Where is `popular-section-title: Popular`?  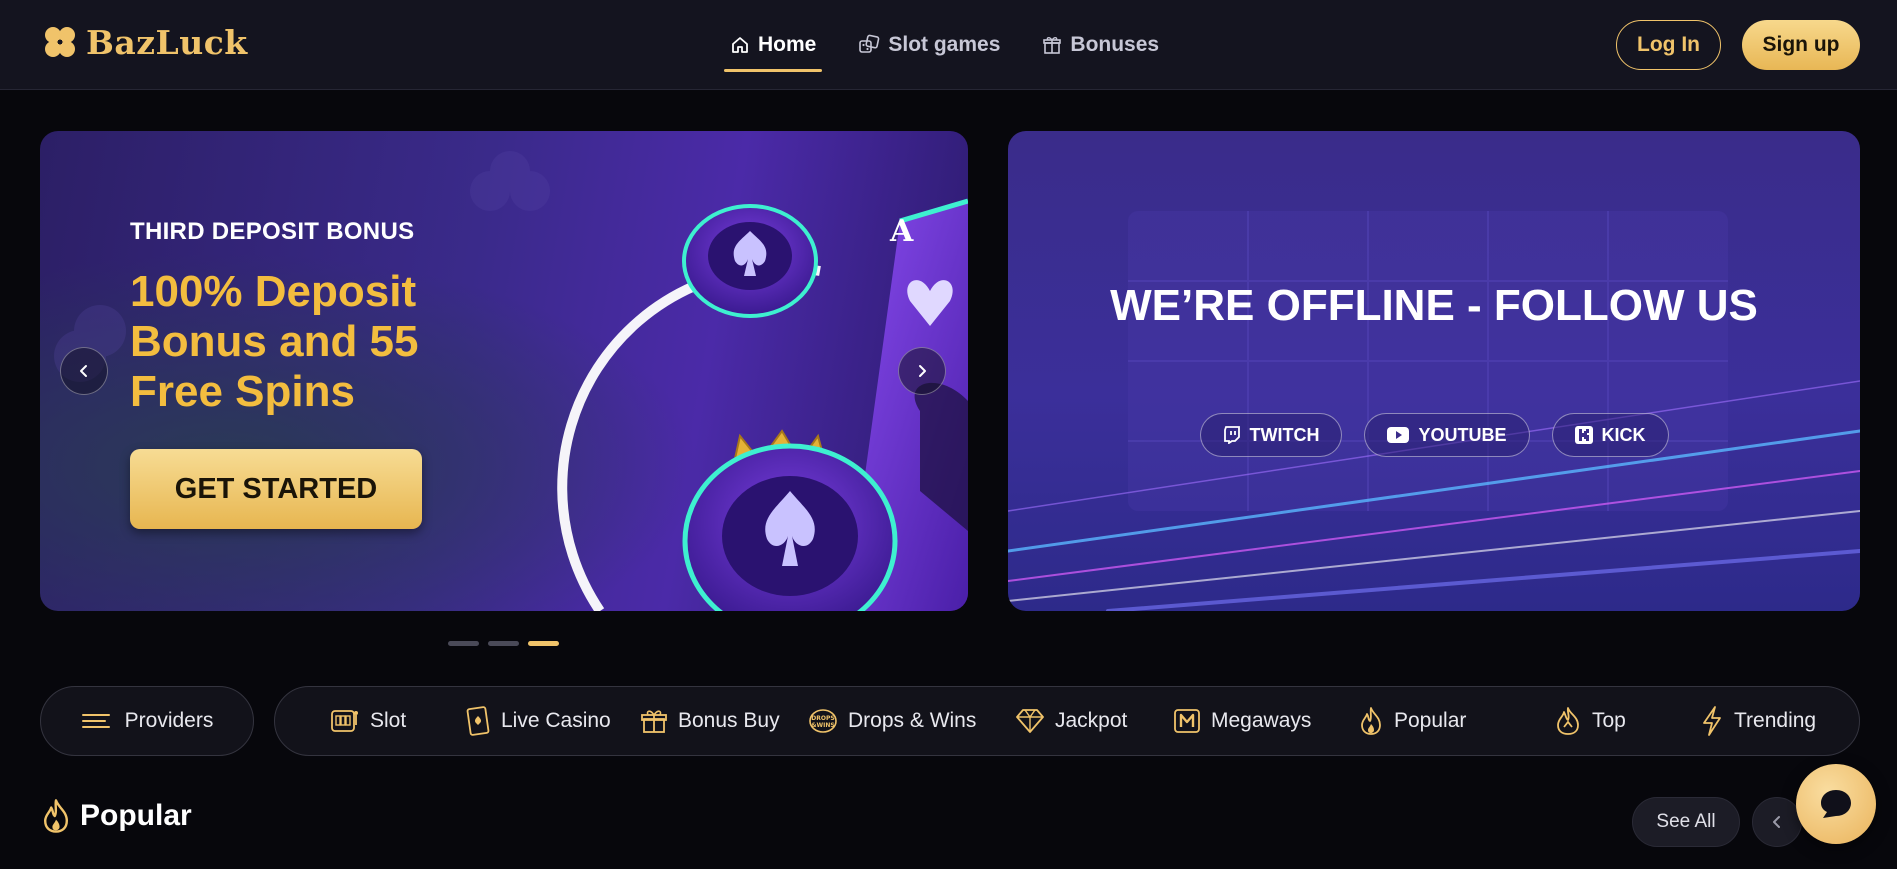 popular-section-title: Popular is located at coordinates (116, 816).